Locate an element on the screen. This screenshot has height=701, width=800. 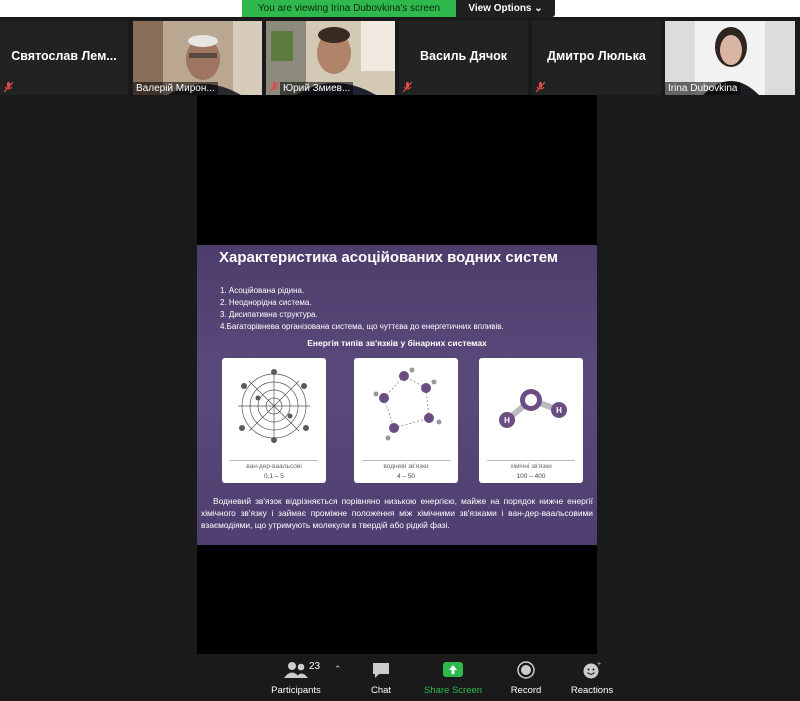
participant-name: Василь Дячок is located at coordinates (463, 56).